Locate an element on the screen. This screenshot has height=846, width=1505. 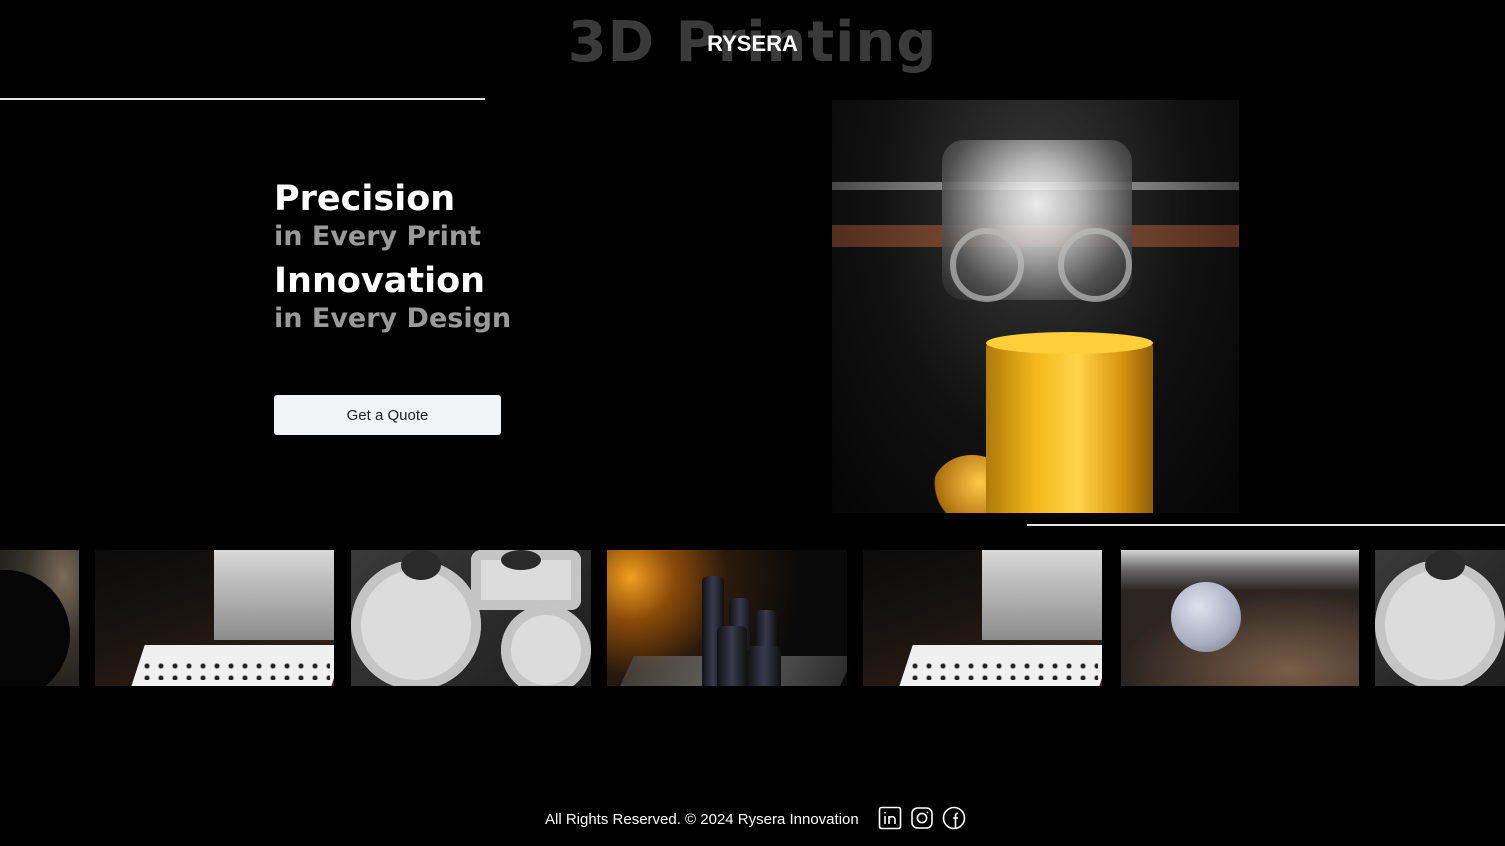
tagline-innovation: Innovation is located at coordinates (380, 281).